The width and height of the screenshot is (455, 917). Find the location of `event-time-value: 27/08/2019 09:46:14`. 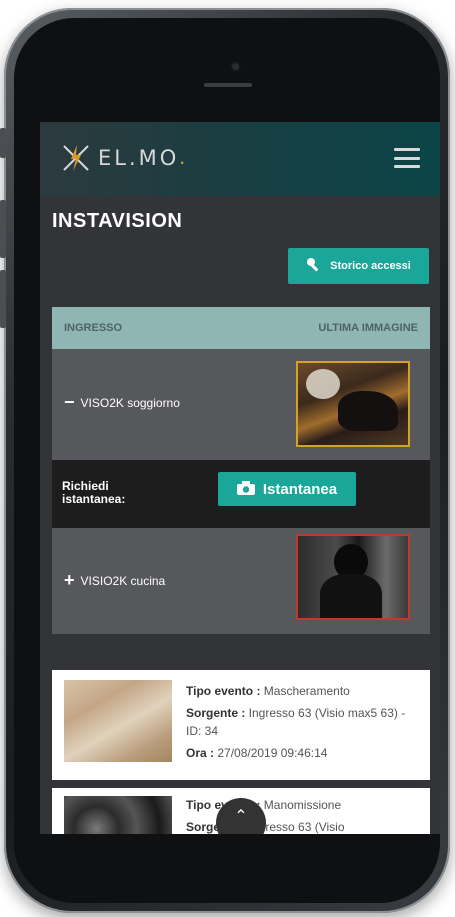

event-time-value: 27/08/2019 09:46:14 is located at coordinates (271, 753).